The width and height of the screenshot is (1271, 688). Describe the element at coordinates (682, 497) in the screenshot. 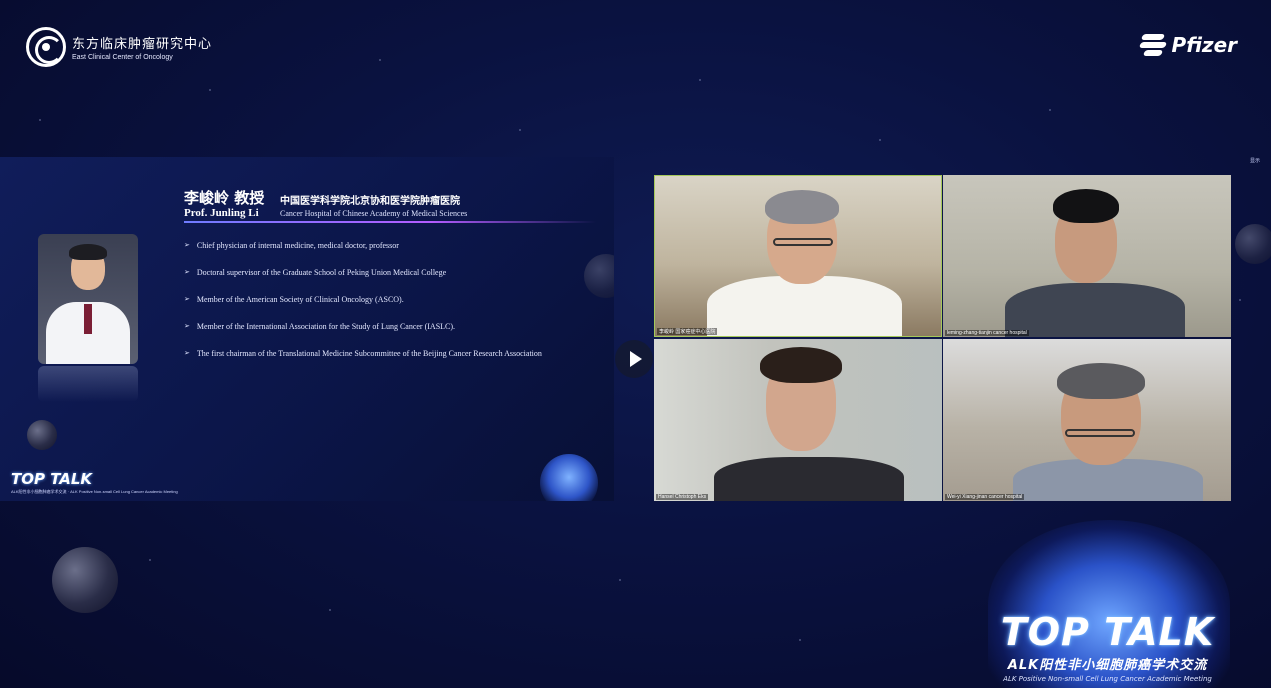

I see `participant-name: Hansel Christoph Eks` at that location.